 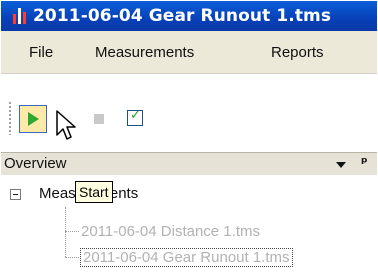 What do you see at coordinates (182, 16) in the screenshot?
I see `window-title: 2011-06-04 Gear Runout 1.tms` at bounding box center [182, 16].